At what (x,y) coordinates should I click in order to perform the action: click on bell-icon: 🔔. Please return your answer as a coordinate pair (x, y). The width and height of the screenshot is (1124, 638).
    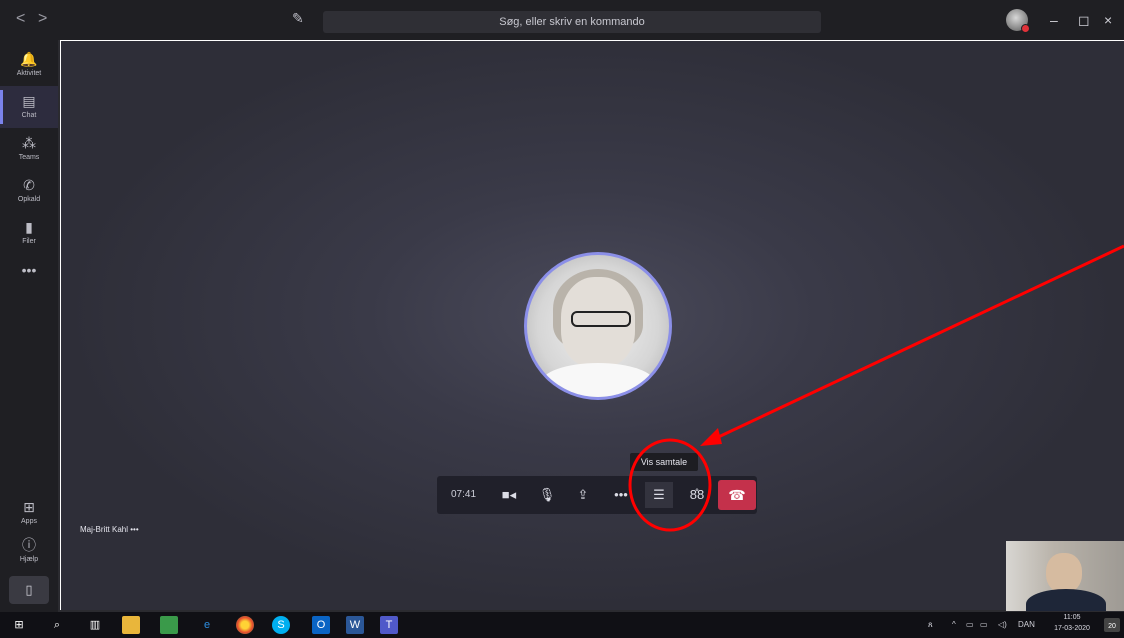
    Looking at the image, I should click on (29, 59).